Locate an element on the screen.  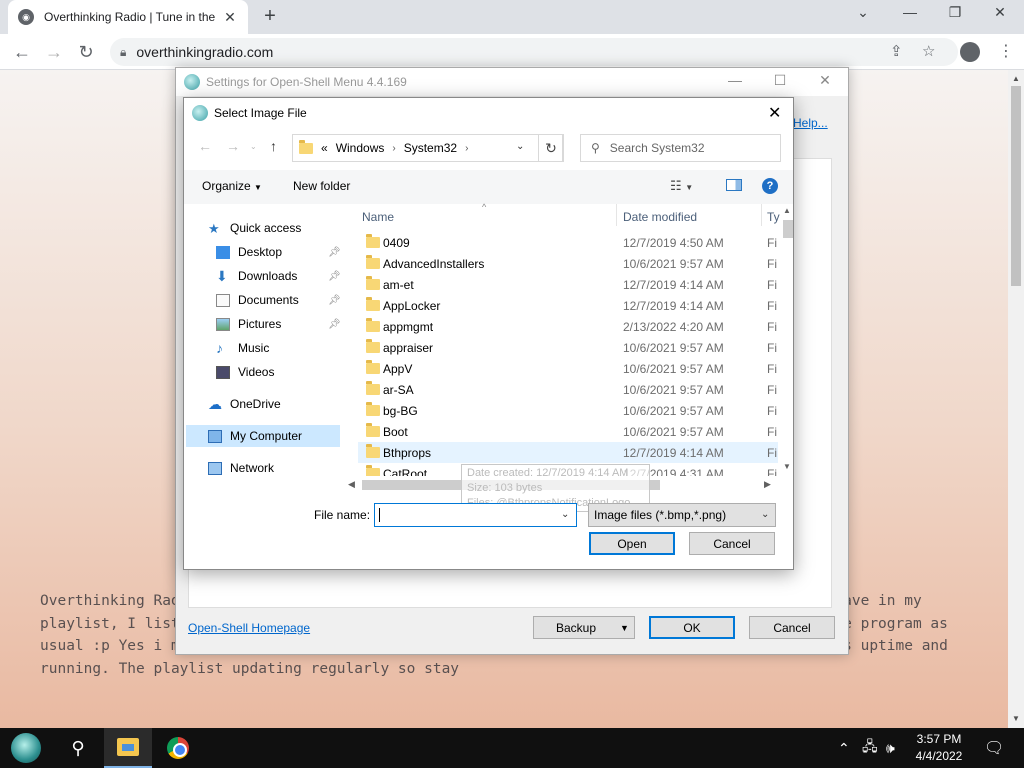
nav-item-network: Network is located at coordinates (278, 468).